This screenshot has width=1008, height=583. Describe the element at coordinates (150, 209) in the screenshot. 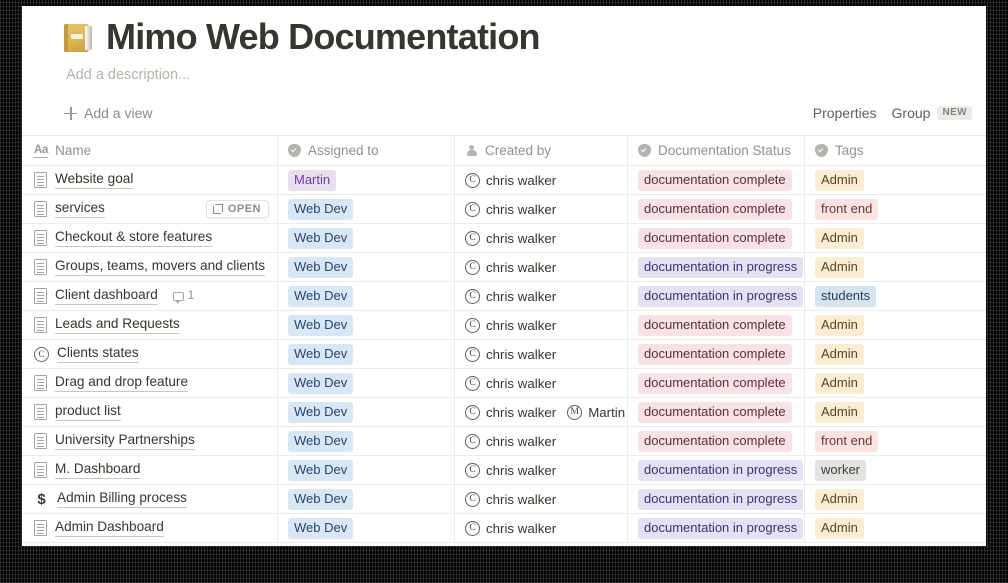

I see `cell-name: services OPEN` at that location.